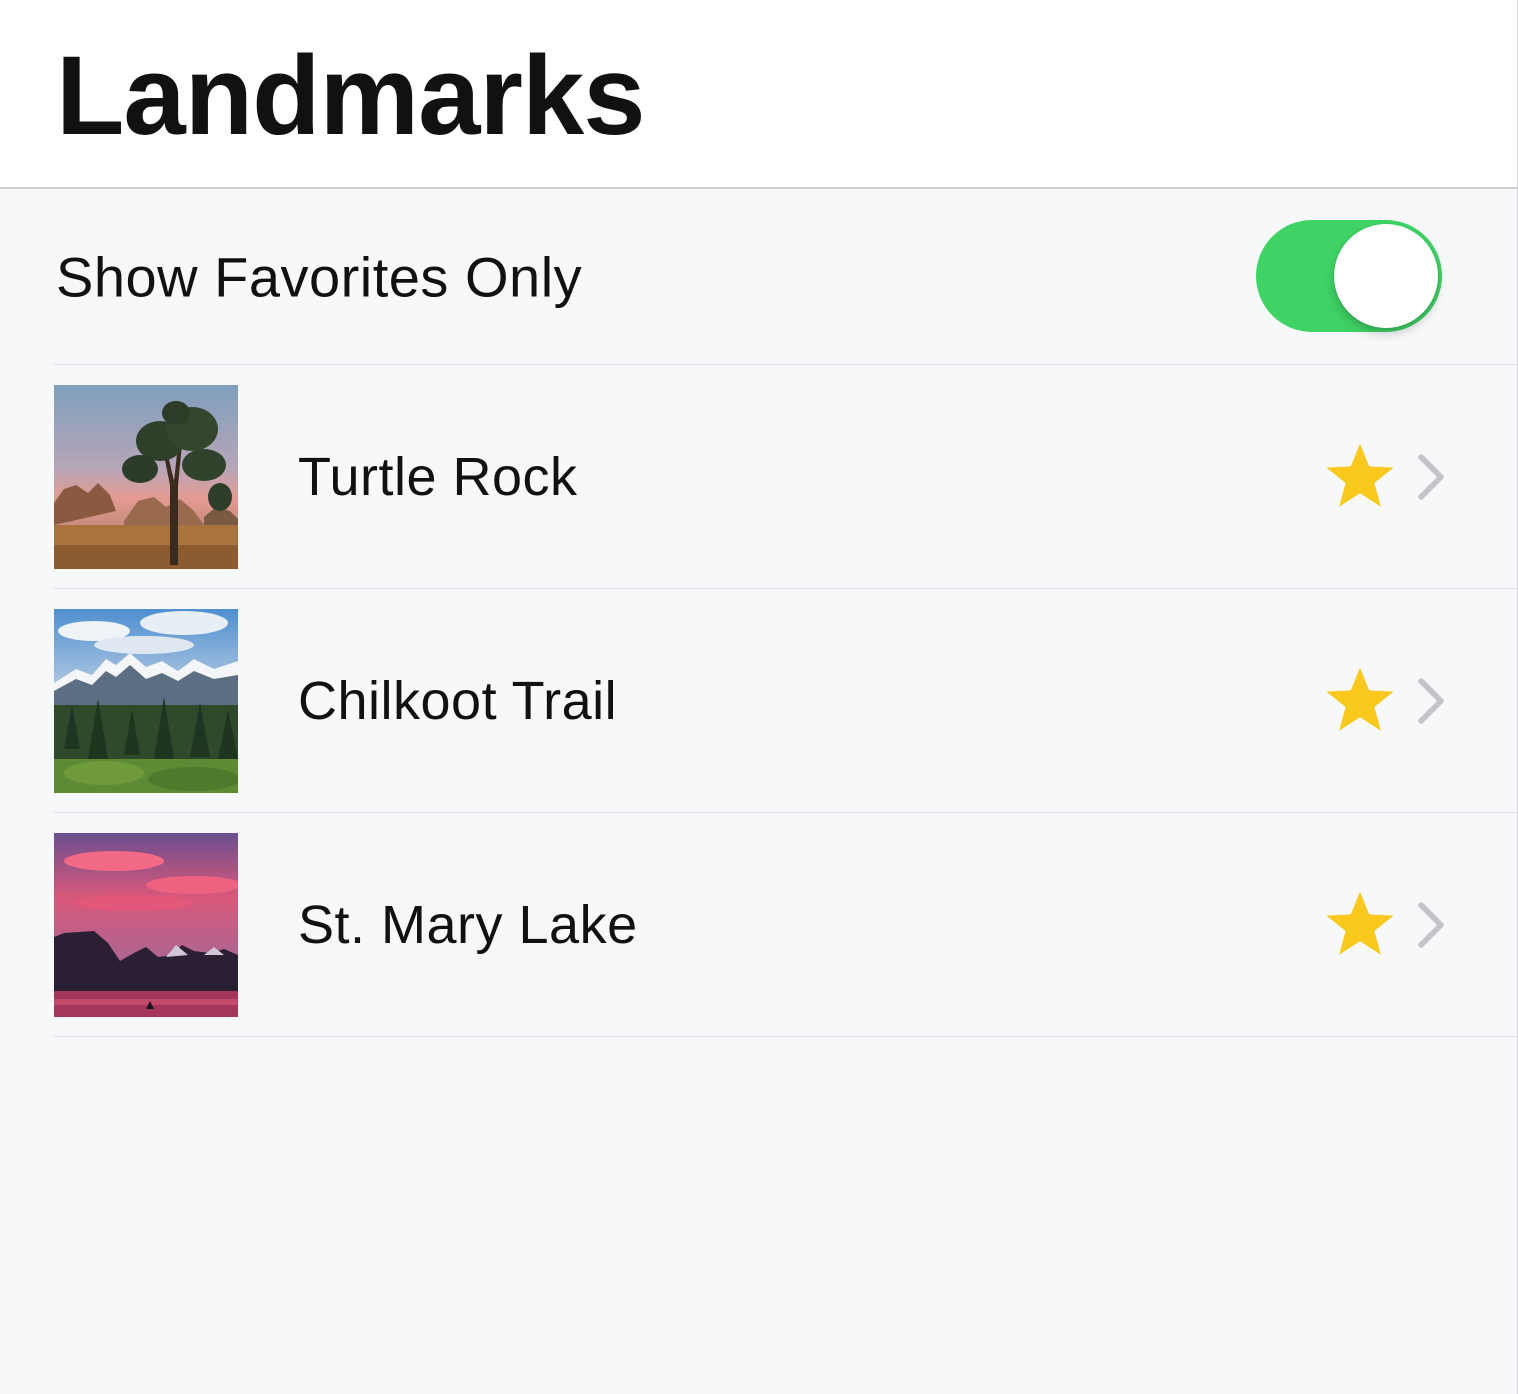  I want to click on snowy-mountain-forest-image, so click(146, 701).